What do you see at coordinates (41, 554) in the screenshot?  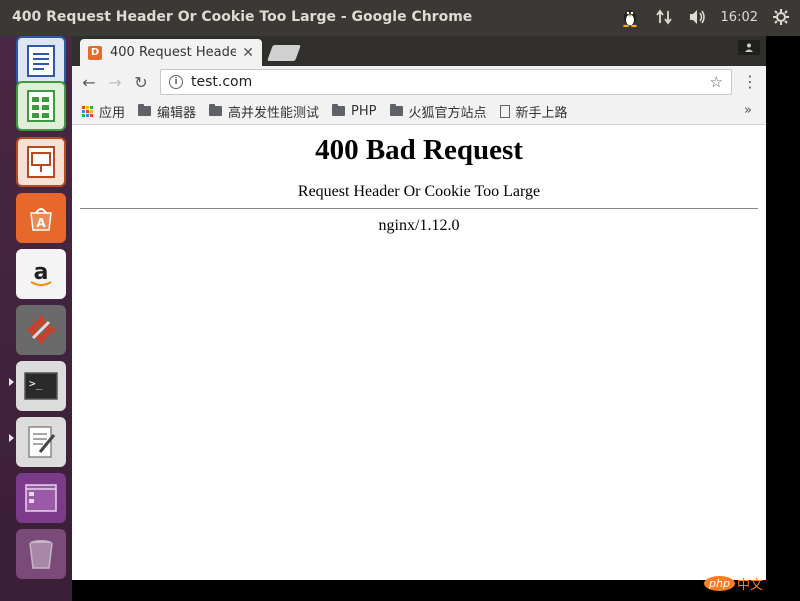 I see `trash-icon` at bounding box center [41, 554].